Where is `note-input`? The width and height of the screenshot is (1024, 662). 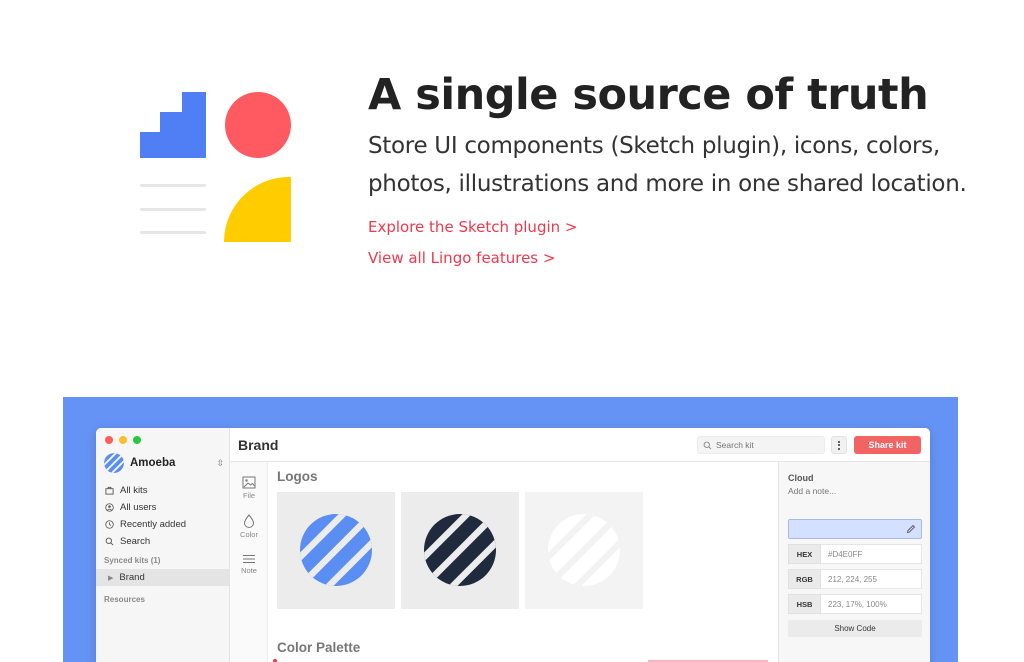
note-input is located at coordinates (853, 491).